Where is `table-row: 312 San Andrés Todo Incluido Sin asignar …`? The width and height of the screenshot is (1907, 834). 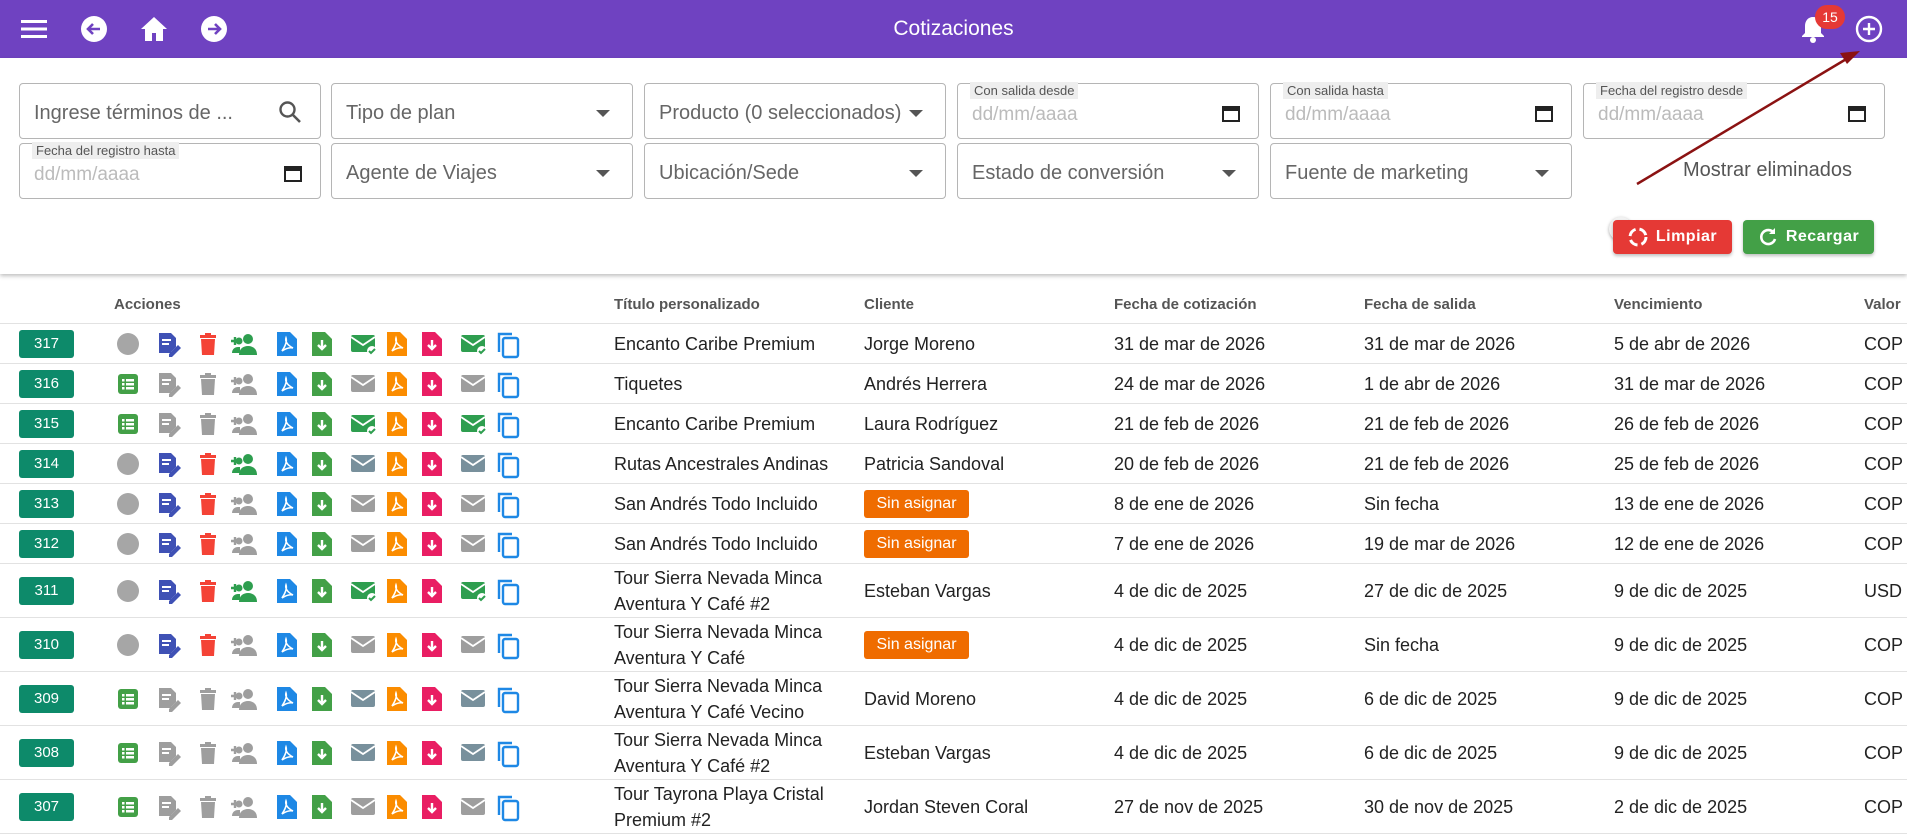 table-row: 312 San Andrés Todo Incluido Sin asignar … is located at coordinates (953, 544).